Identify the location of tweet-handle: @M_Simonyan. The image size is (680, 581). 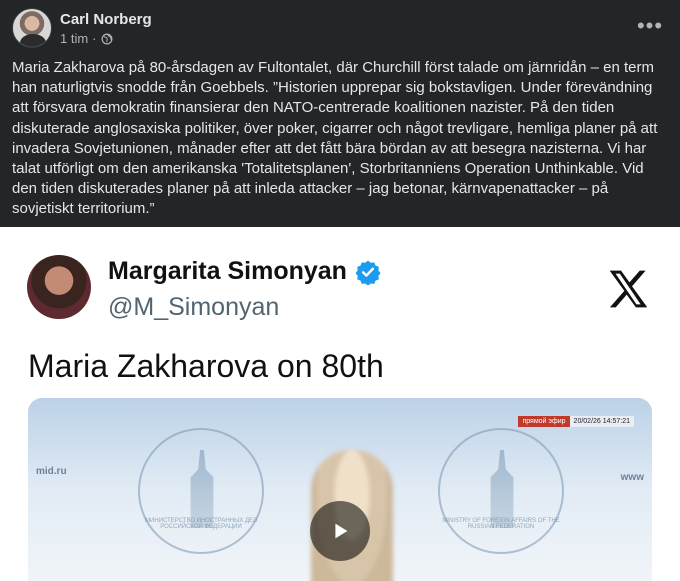
(194, 307).